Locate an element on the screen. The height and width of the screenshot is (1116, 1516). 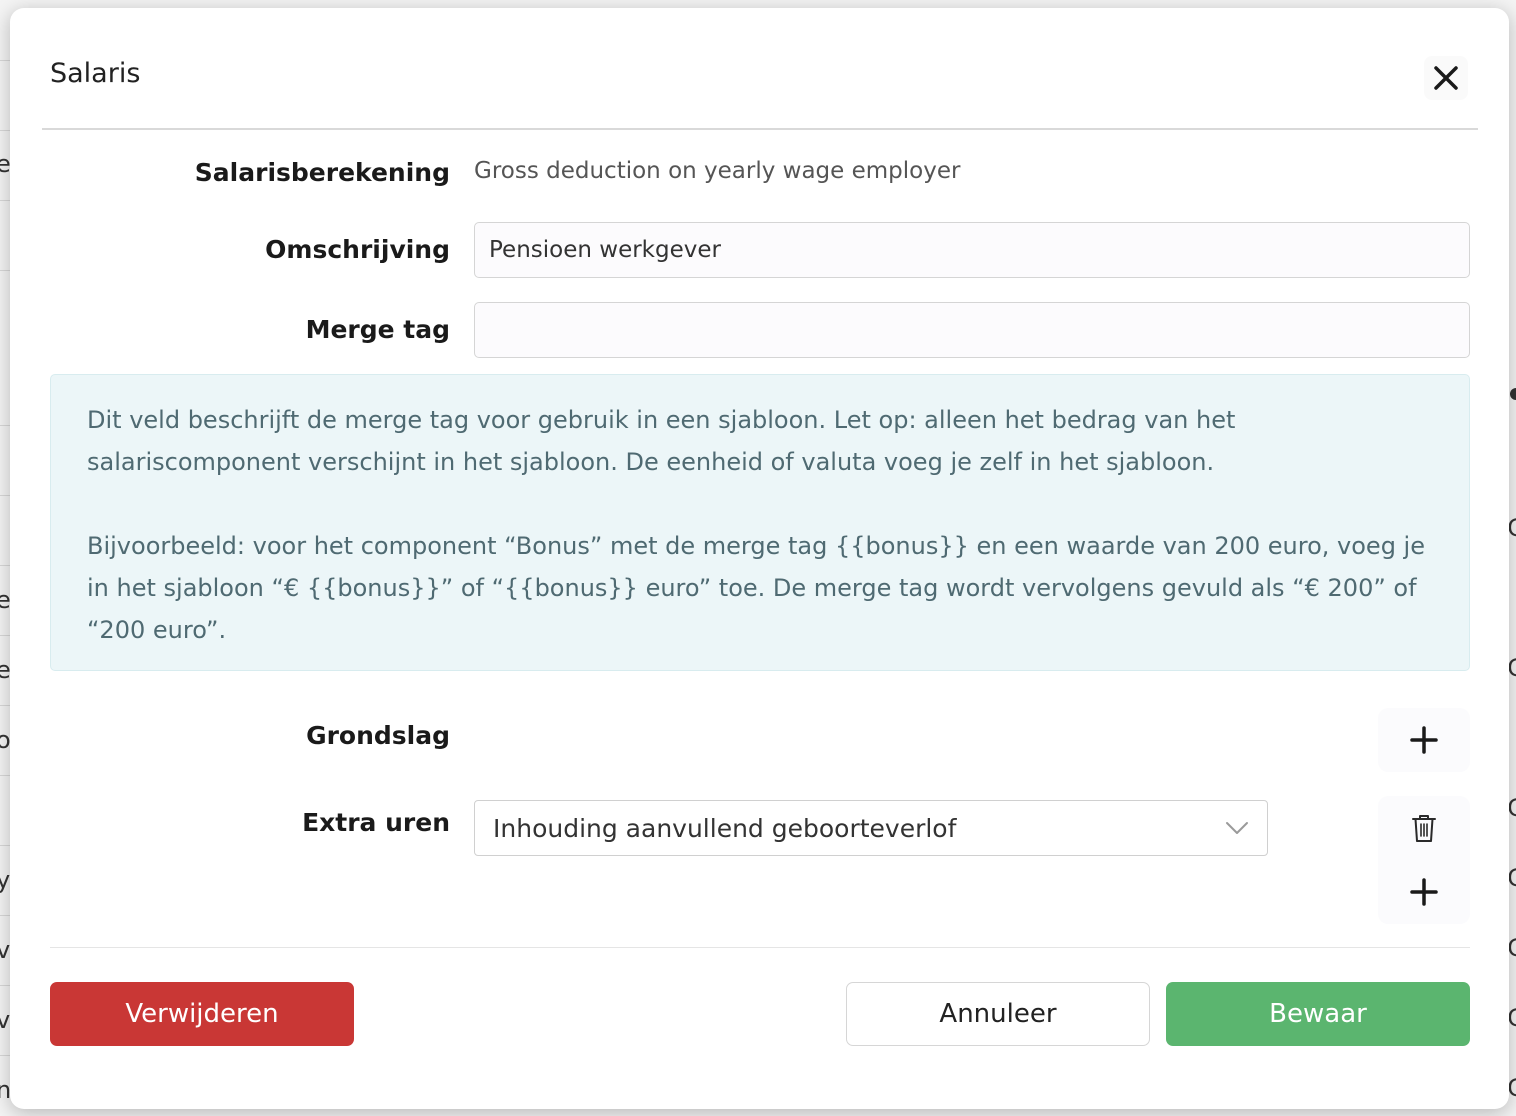
cancel-button: Annuleer is located at coordinates (998, 1014).